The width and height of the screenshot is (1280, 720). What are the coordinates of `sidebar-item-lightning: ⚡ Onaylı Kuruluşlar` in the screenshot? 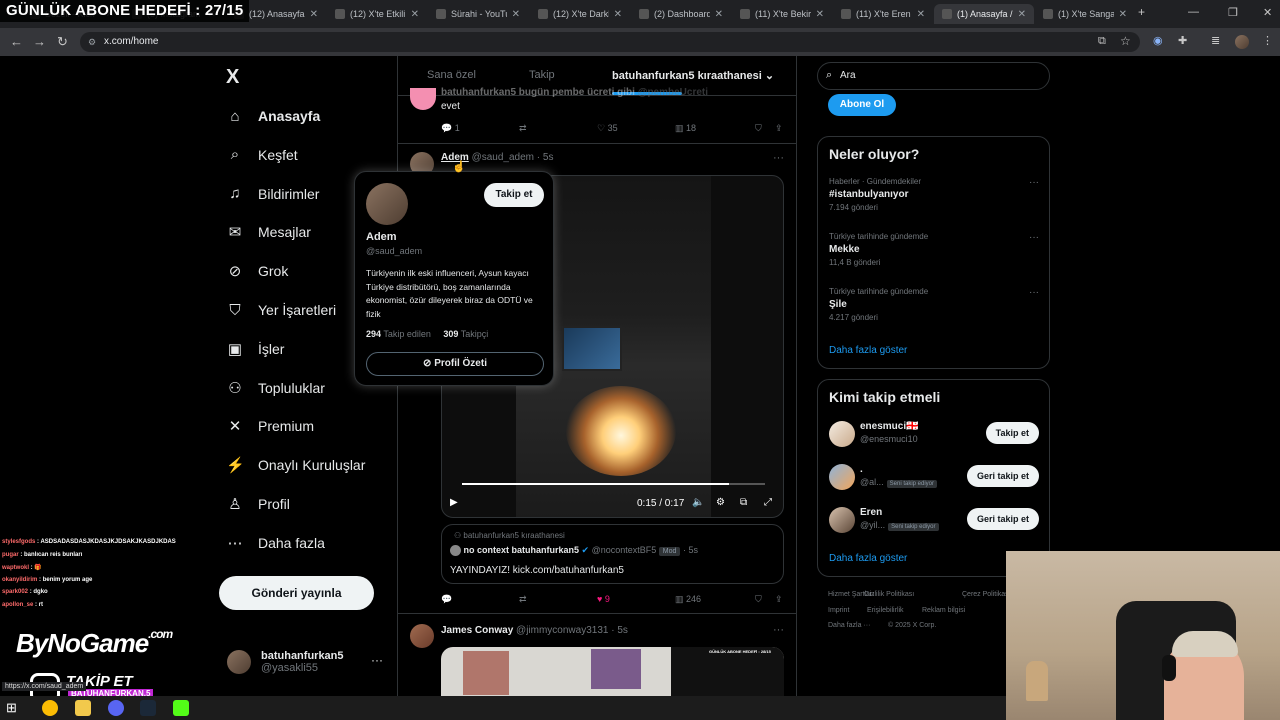 It's located at (295, 465).